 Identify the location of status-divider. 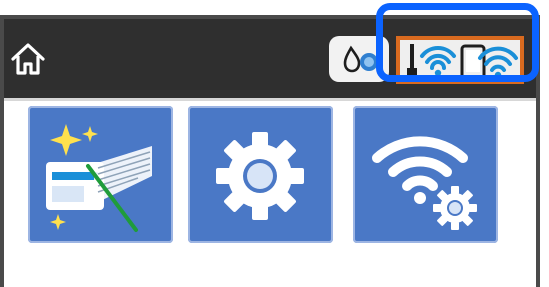
(270, 99).